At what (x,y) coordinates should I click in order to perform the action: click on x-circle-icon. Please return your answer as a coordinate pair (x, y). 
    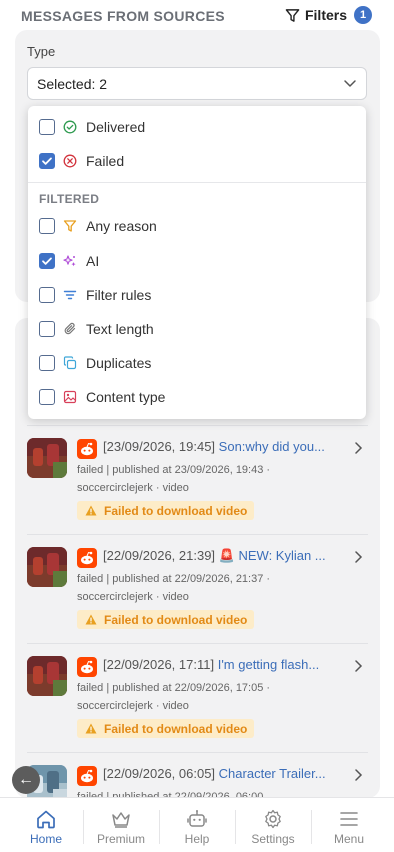
    Looking at the image, I should click on (70, 161).